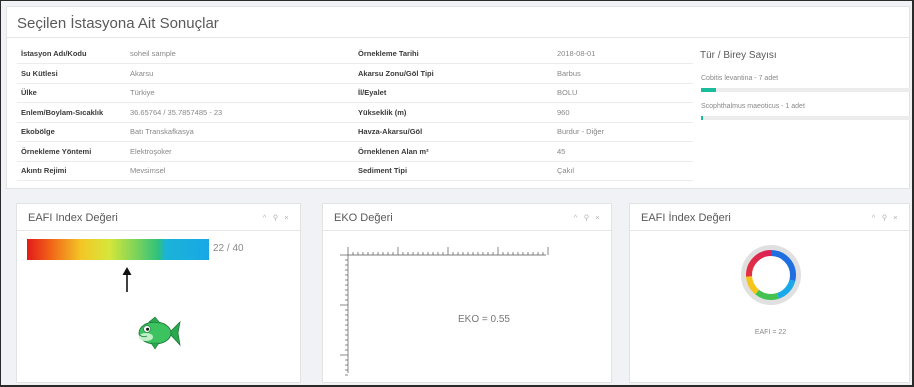 This screenshot has width=914, height=387. Describe the element at coordinates (457, 93) in the screenshot. I see `info-label: İl/Eyalet` at that location.